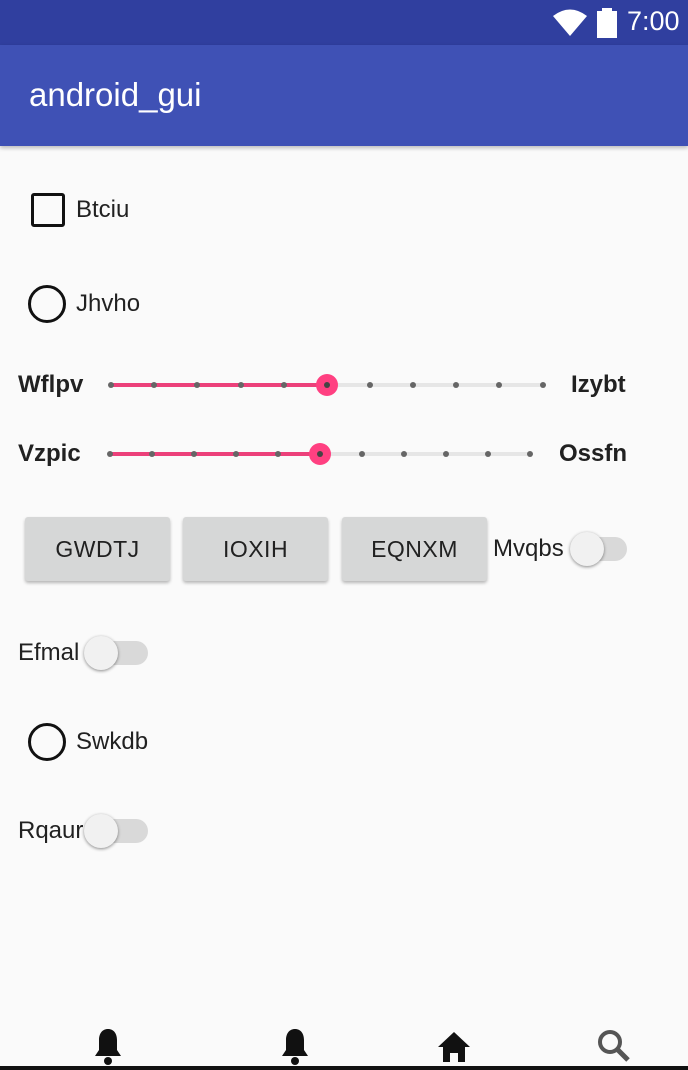 Image resolution: width=688 pixels, height=1070 pixels. I want to click on checkbox-btciu: Btciu, so click(78, 210).